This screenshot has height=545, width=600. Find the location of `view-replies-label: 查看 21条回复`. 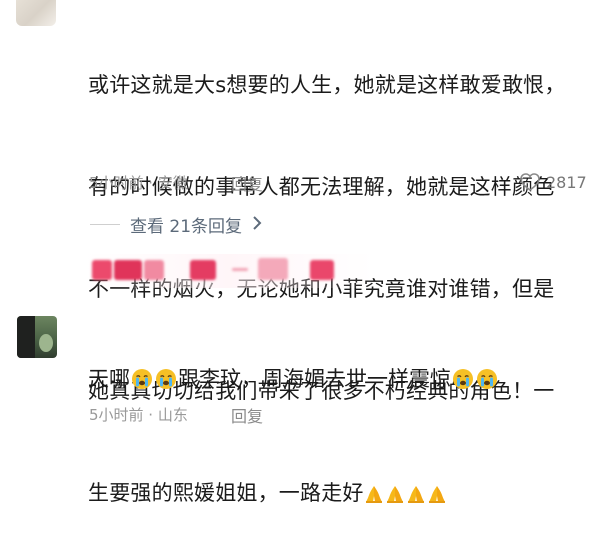

view-replies-label: 查看 21条回复 is located at coordinates (186, 227).